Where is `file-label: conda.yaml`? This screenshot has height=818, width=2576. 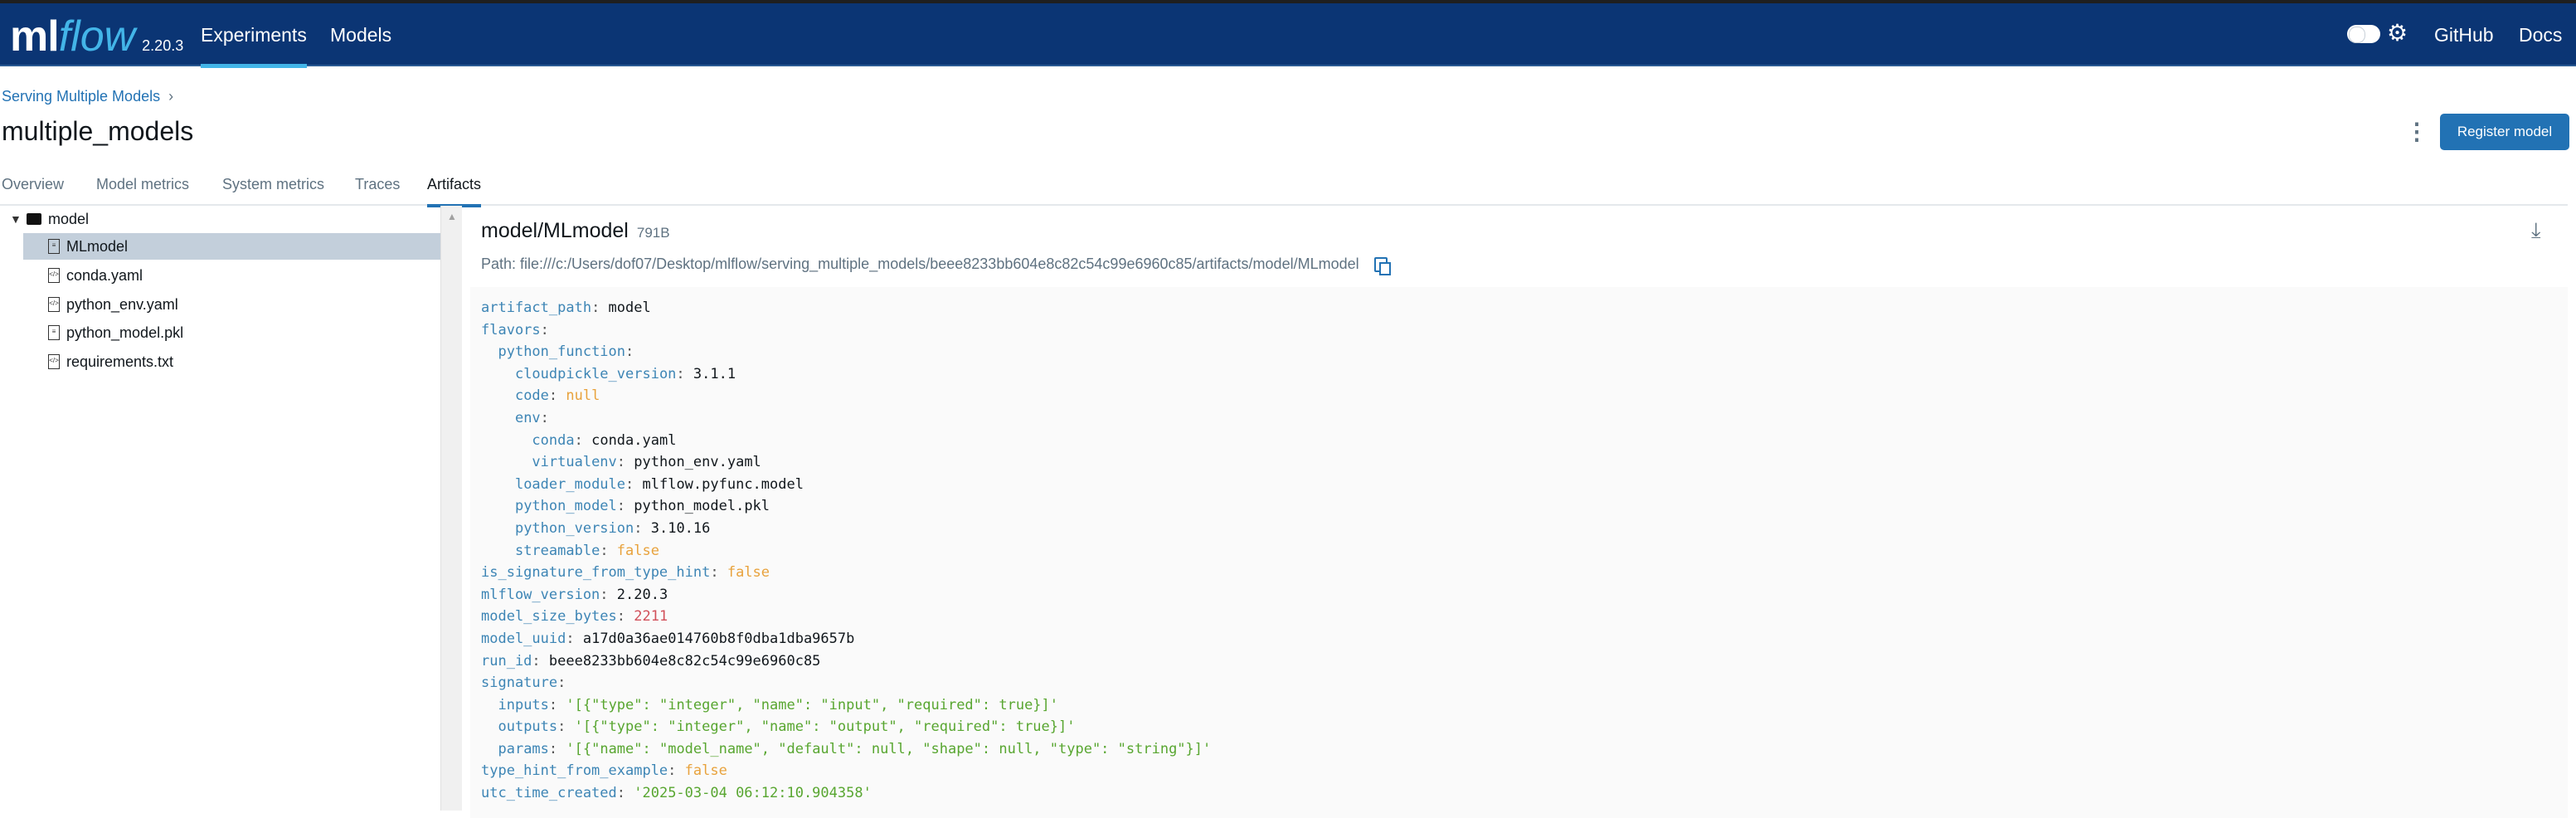 file-label: conda.yaml is located at coordinates (104, 275).